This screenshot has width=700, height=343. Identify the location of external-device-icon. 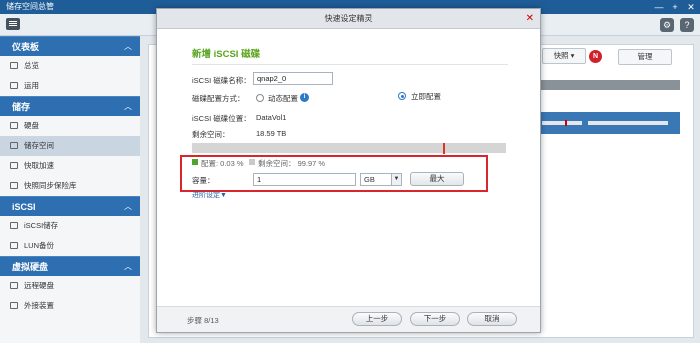
(14, 305).